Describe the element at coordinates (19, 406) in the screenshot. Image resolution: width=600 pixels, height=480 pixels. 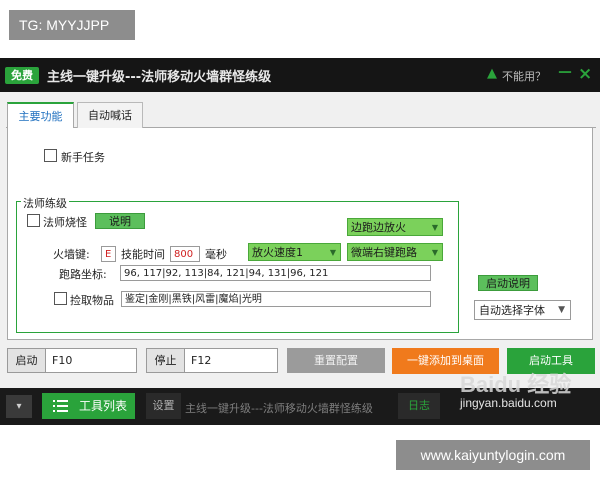
I see `expand-button: ▾` at that location.